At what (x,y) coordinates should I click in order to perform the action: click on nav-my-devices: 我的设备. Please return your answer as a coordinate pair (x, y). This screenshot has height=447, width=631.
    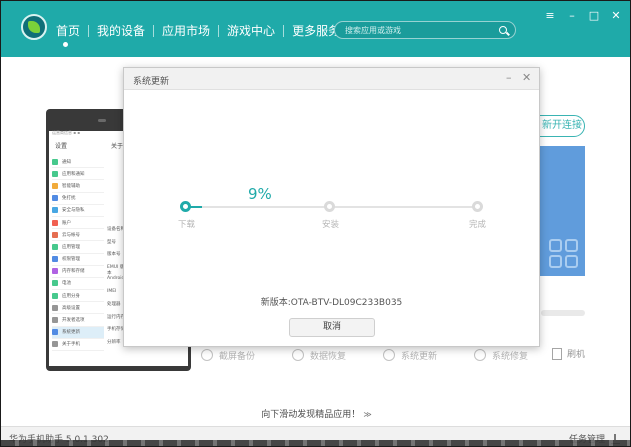
    Looking at the image, I should click on (121, 30).